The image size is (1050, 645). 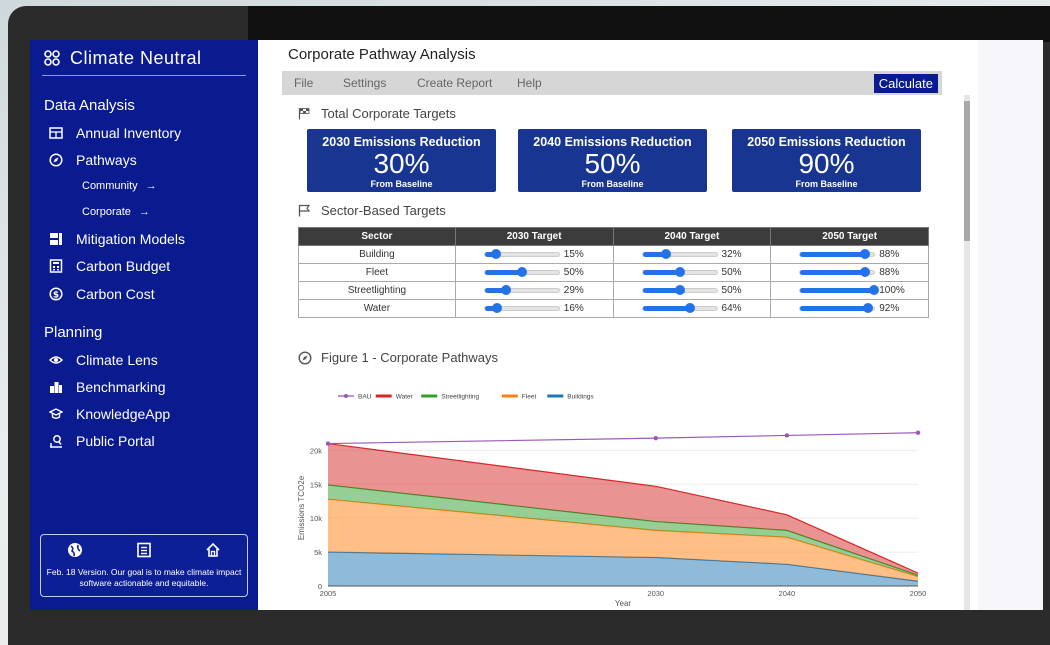 I want to click on sidebar-item-knowledgeapp: KnowledgeApp, so click(x=109, y=414).